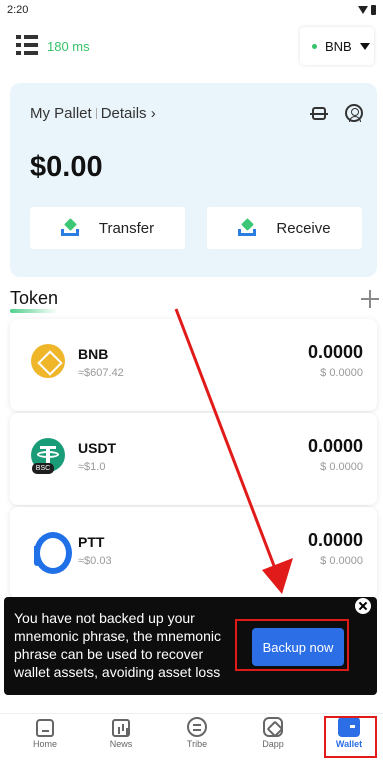 The height and width of the screenshot is (761, 383). Describe the element at coordinates (121, 728) in the screenshot. I see `news-icon` at that location.